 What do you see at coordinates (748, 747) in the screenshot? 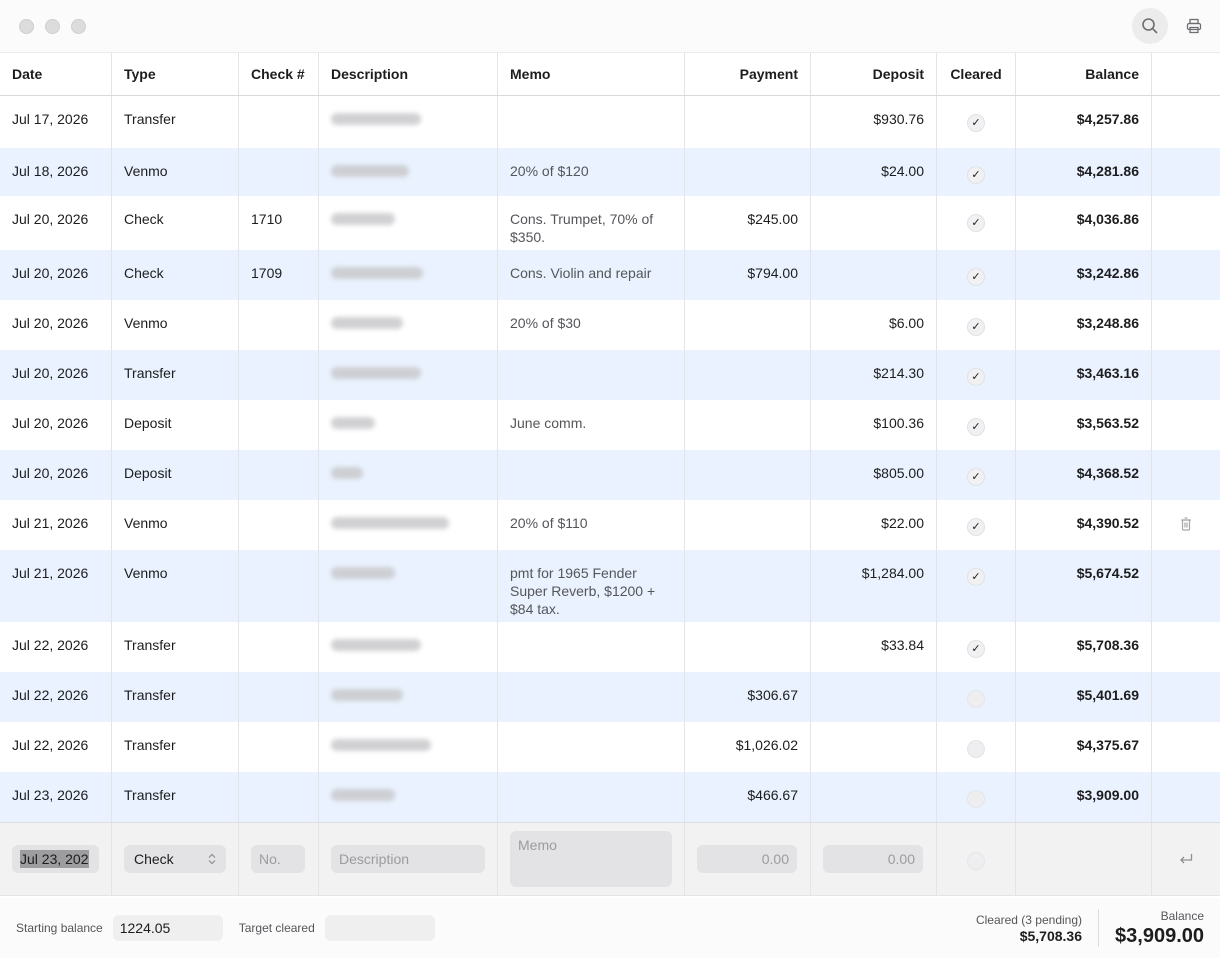
I see `payment-cell: $1,026.02` at bounding box center [748, 747].